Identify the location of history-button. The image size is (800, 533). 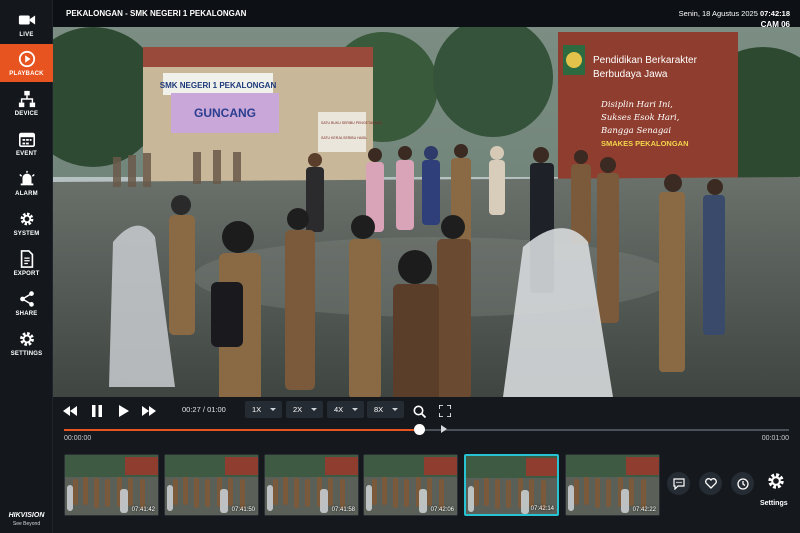
(742, 483).